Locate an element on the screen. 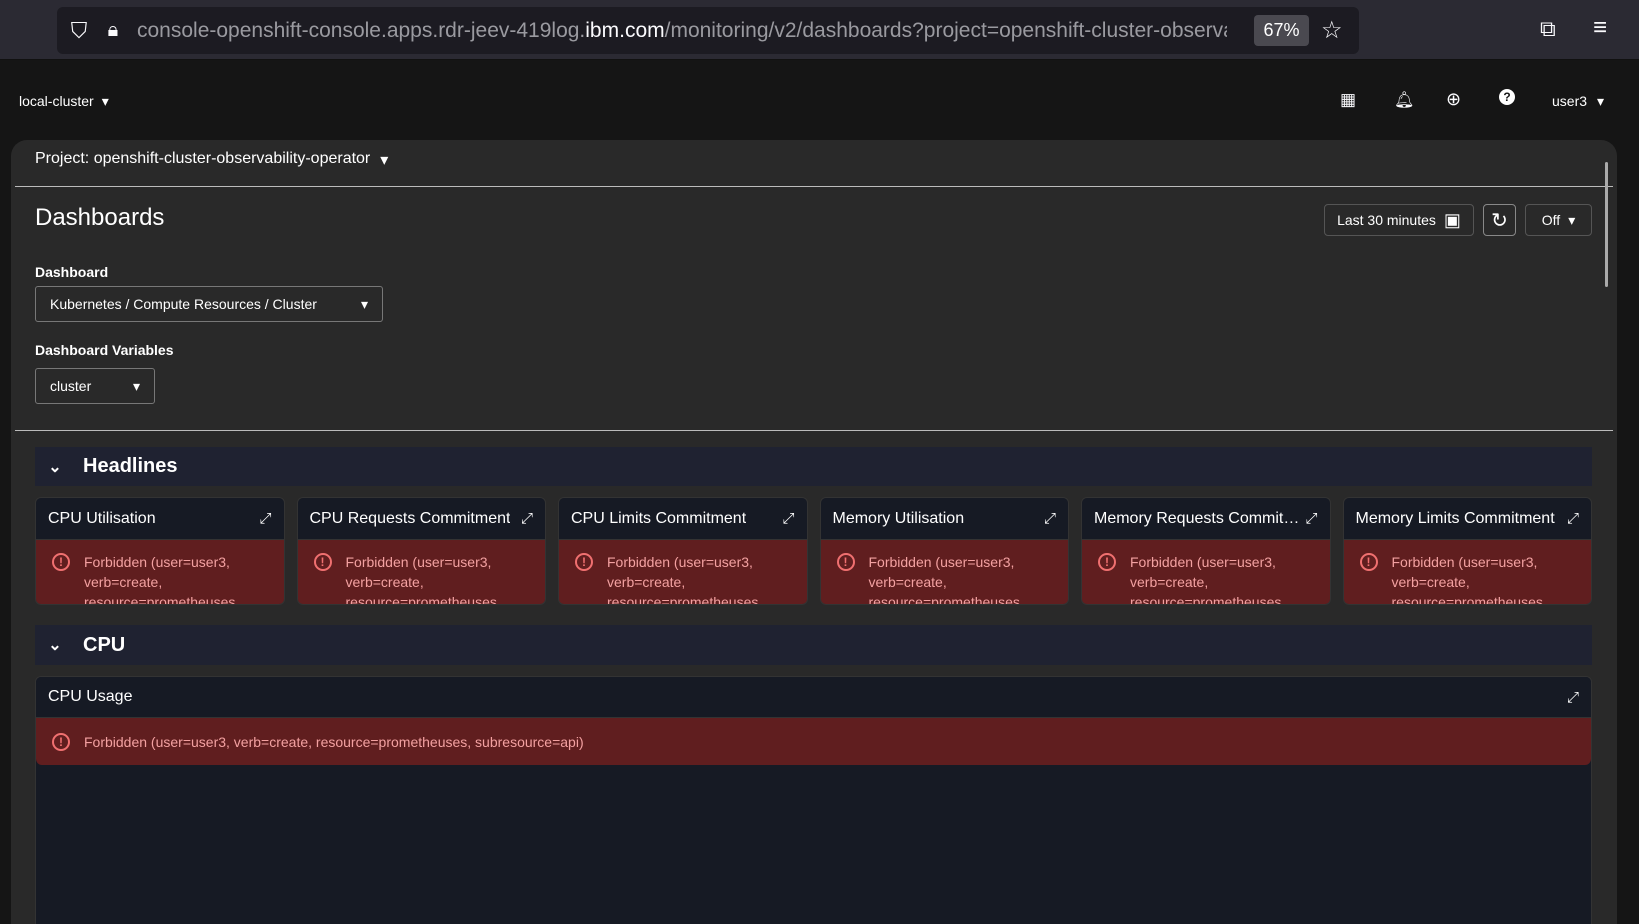 The image size is (1639, 924). card-title: CPU Limits Commitment is located at coordinates (659, 518).